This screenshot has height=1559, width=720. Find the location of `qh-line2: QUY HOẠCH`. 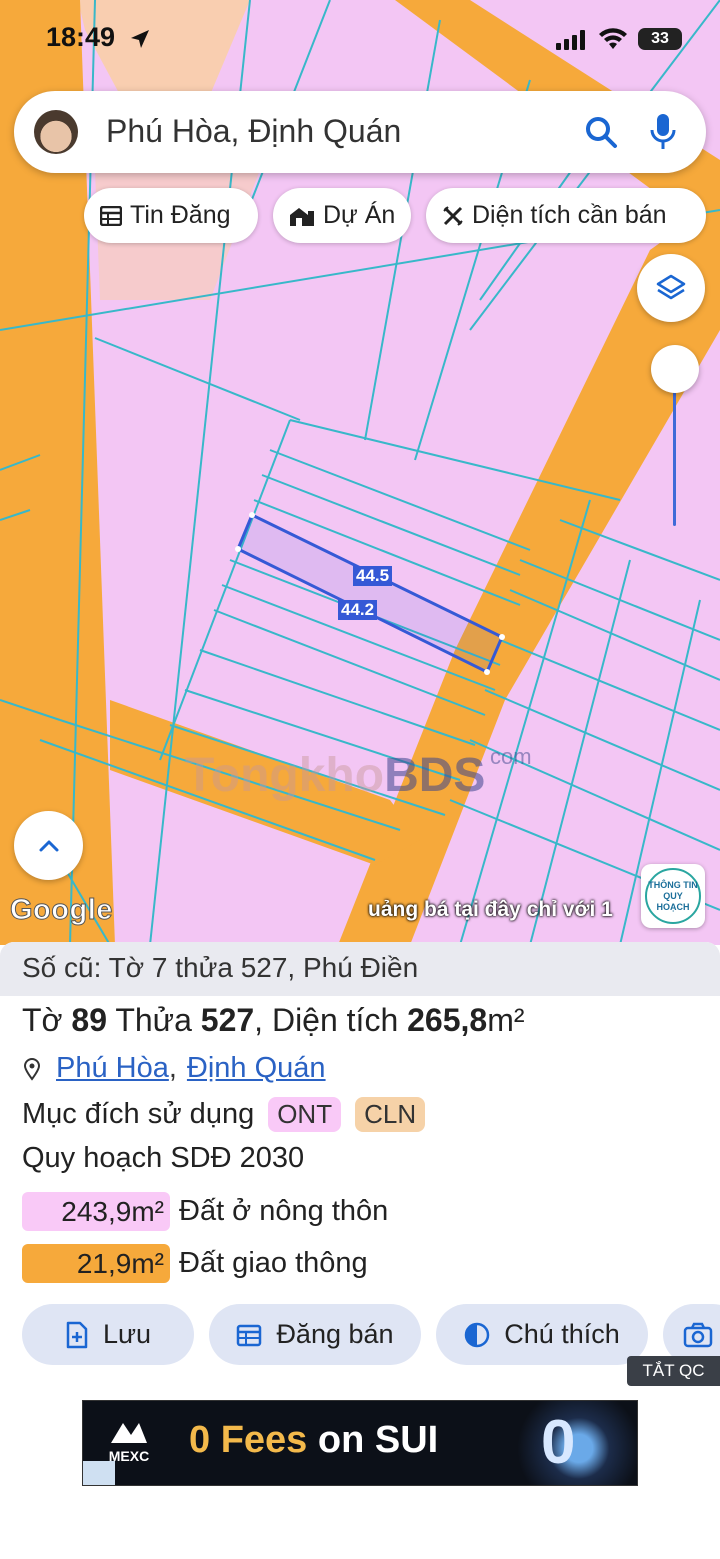

qh-line2: QUY HOẠCH is located at coordinates (673, 901).